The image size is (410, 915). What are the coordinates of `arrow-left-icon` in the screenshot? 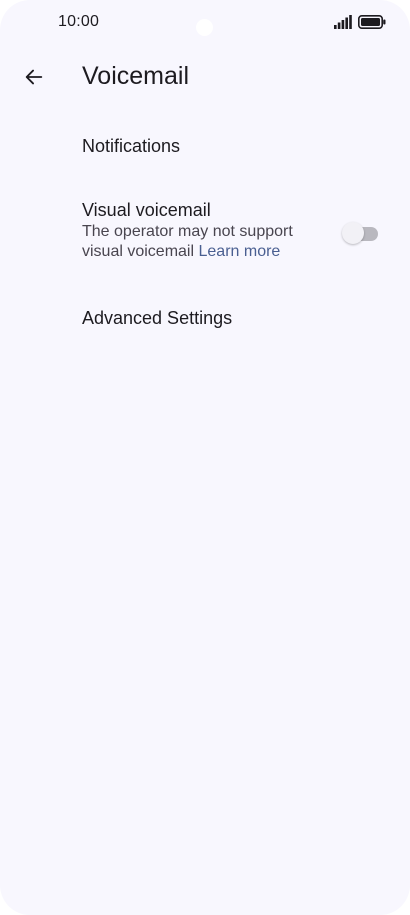 It's located at (34, 77).